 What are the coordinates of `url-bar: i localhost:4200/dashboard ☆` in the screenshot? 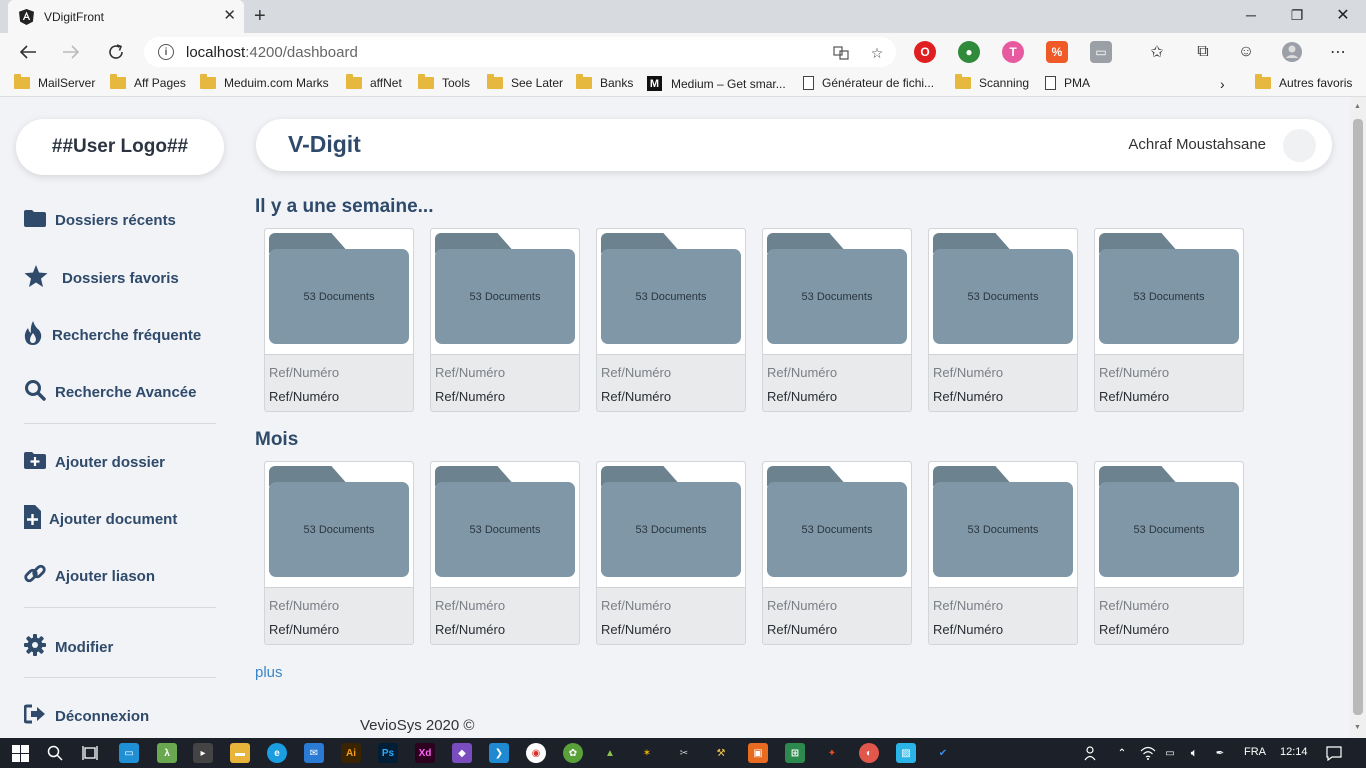 It's located at (520, 52).